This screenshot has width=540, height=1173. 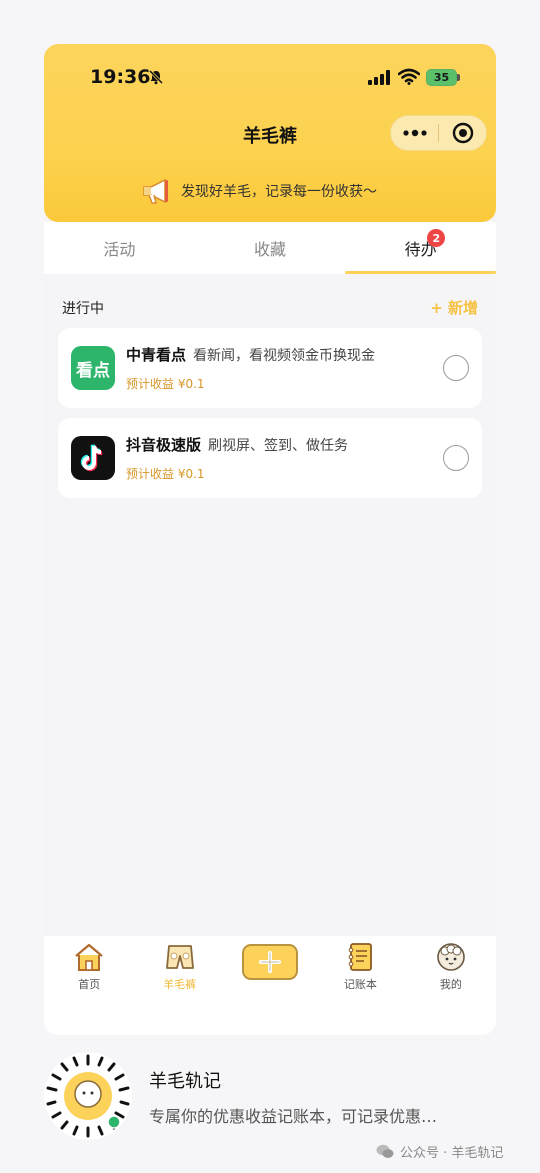 I want to click on todo-name: 中青看点, so click(x=156, y=355).